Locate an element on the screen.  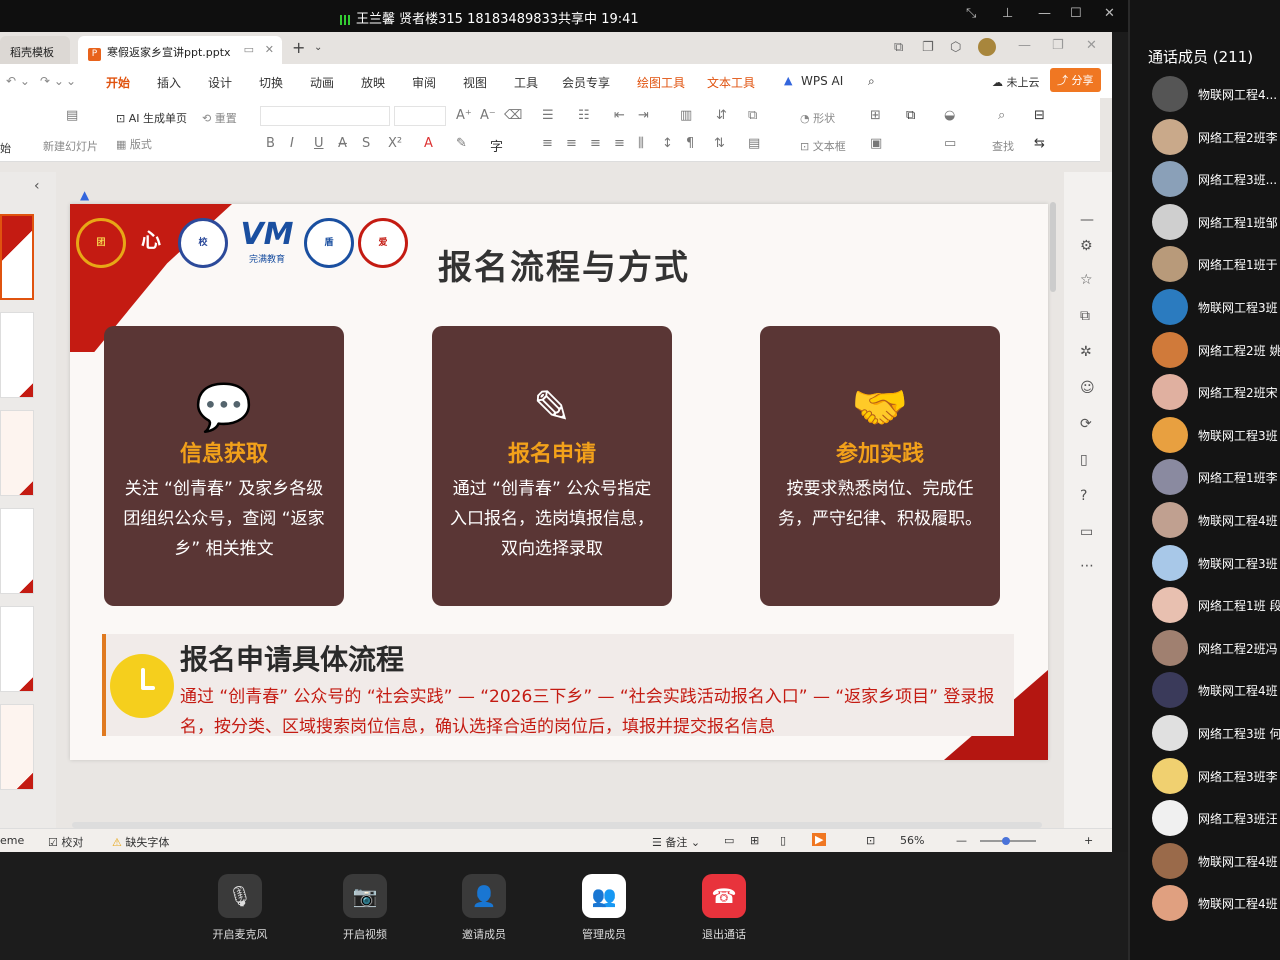
replace-icon: ⇆ is located at coordinates (1039, 143).